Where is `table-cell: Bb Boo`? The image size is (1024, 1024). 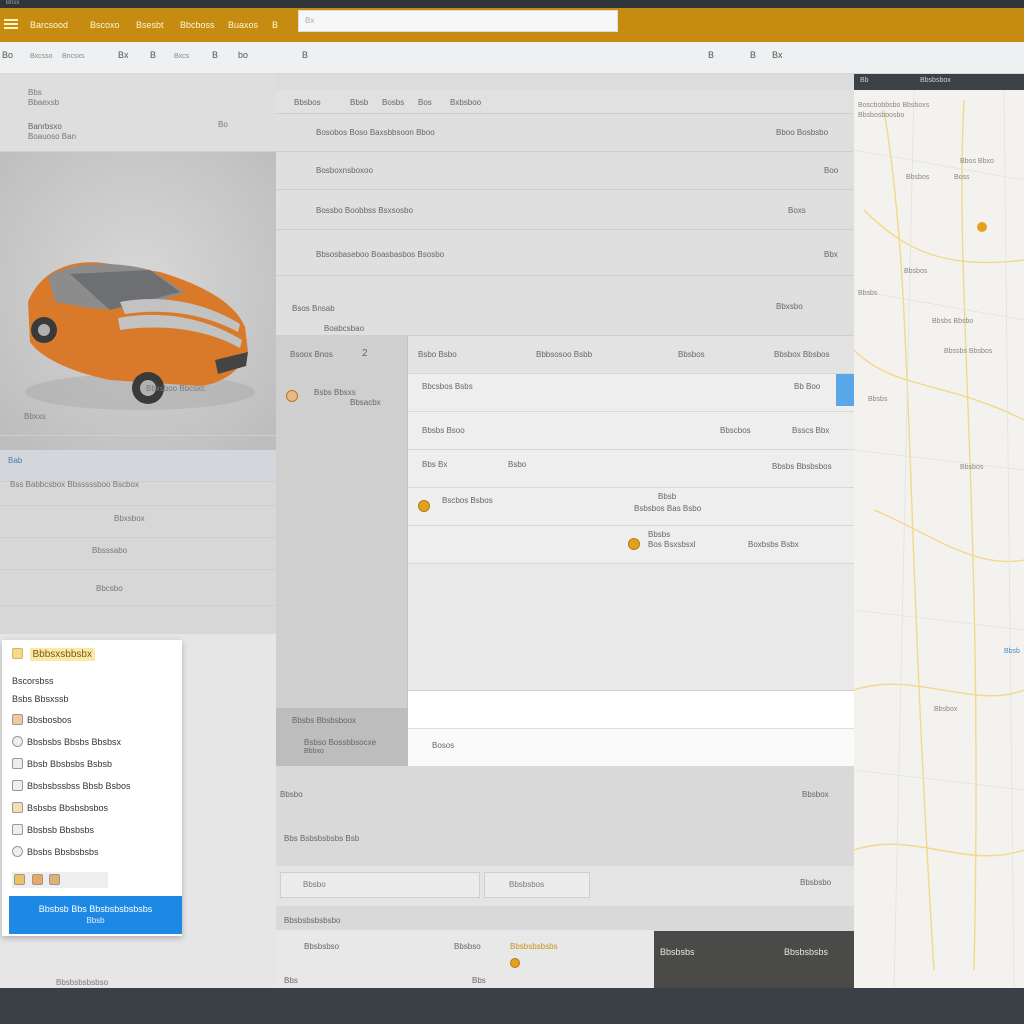 table-cell: Bb Boo is located at coordinates (807, 386).